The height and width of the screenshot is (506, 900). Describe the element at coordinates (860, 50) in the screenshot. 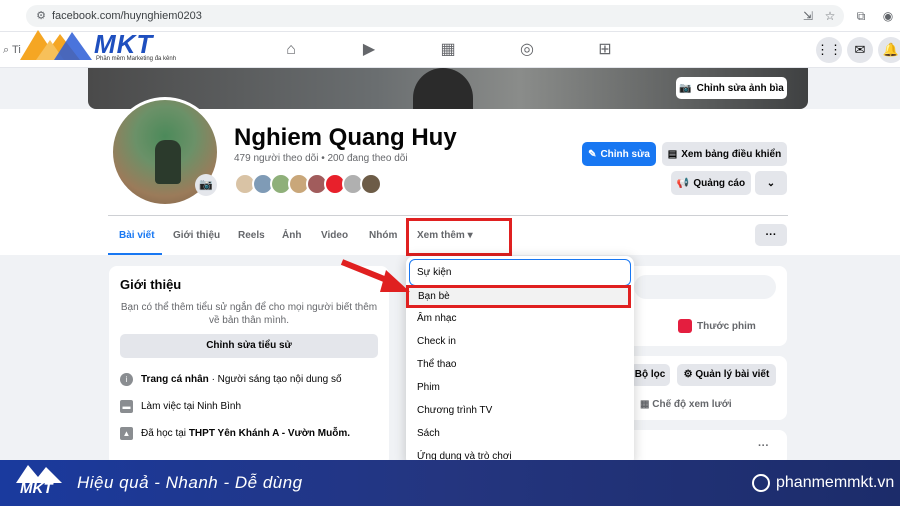

I see `messenger-icon: ✉` at that location.